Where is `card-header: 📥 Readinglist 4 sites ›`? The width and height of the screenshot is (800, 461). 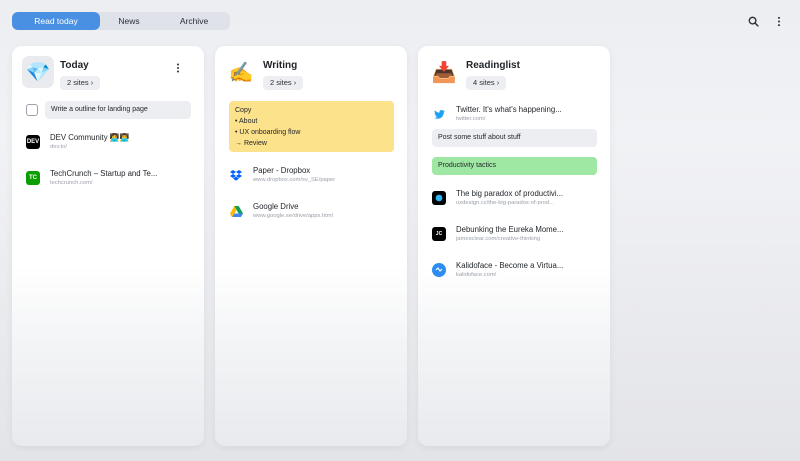
card-header: 📥 Readinglist 4 sites › is located at coordinates (514, 75).